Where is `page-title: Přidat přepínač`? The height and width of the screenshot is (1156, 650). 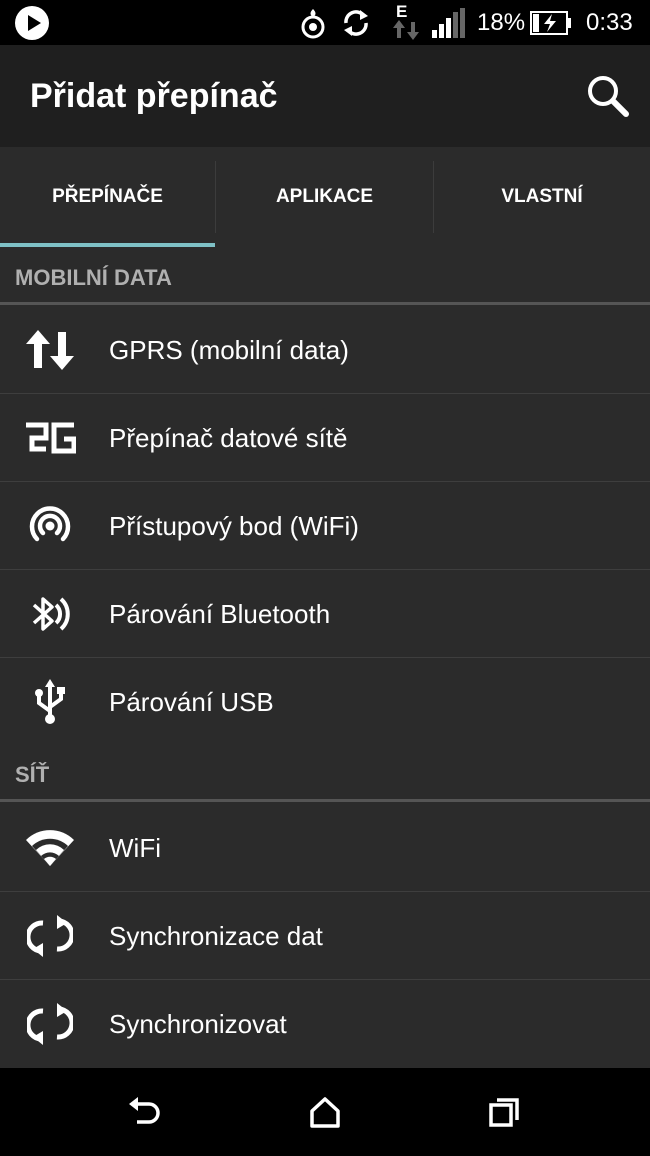 page-title: Přidat přepínač is located at coordinates (154, 96).